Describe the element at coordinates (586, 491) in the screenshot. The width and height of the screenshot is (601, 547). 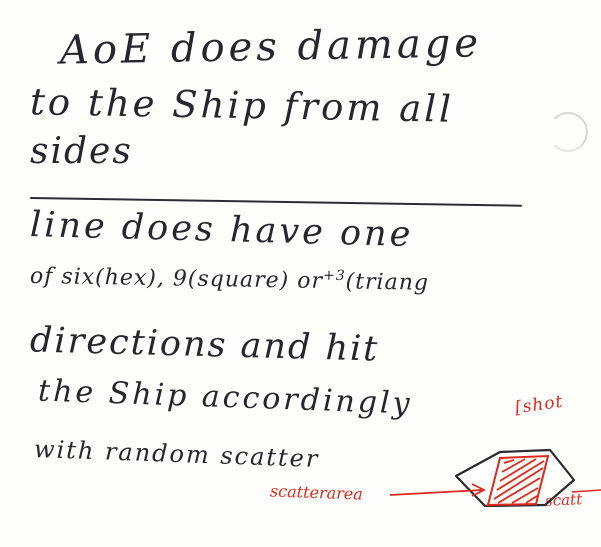
I see `scatt-lead` at that location.